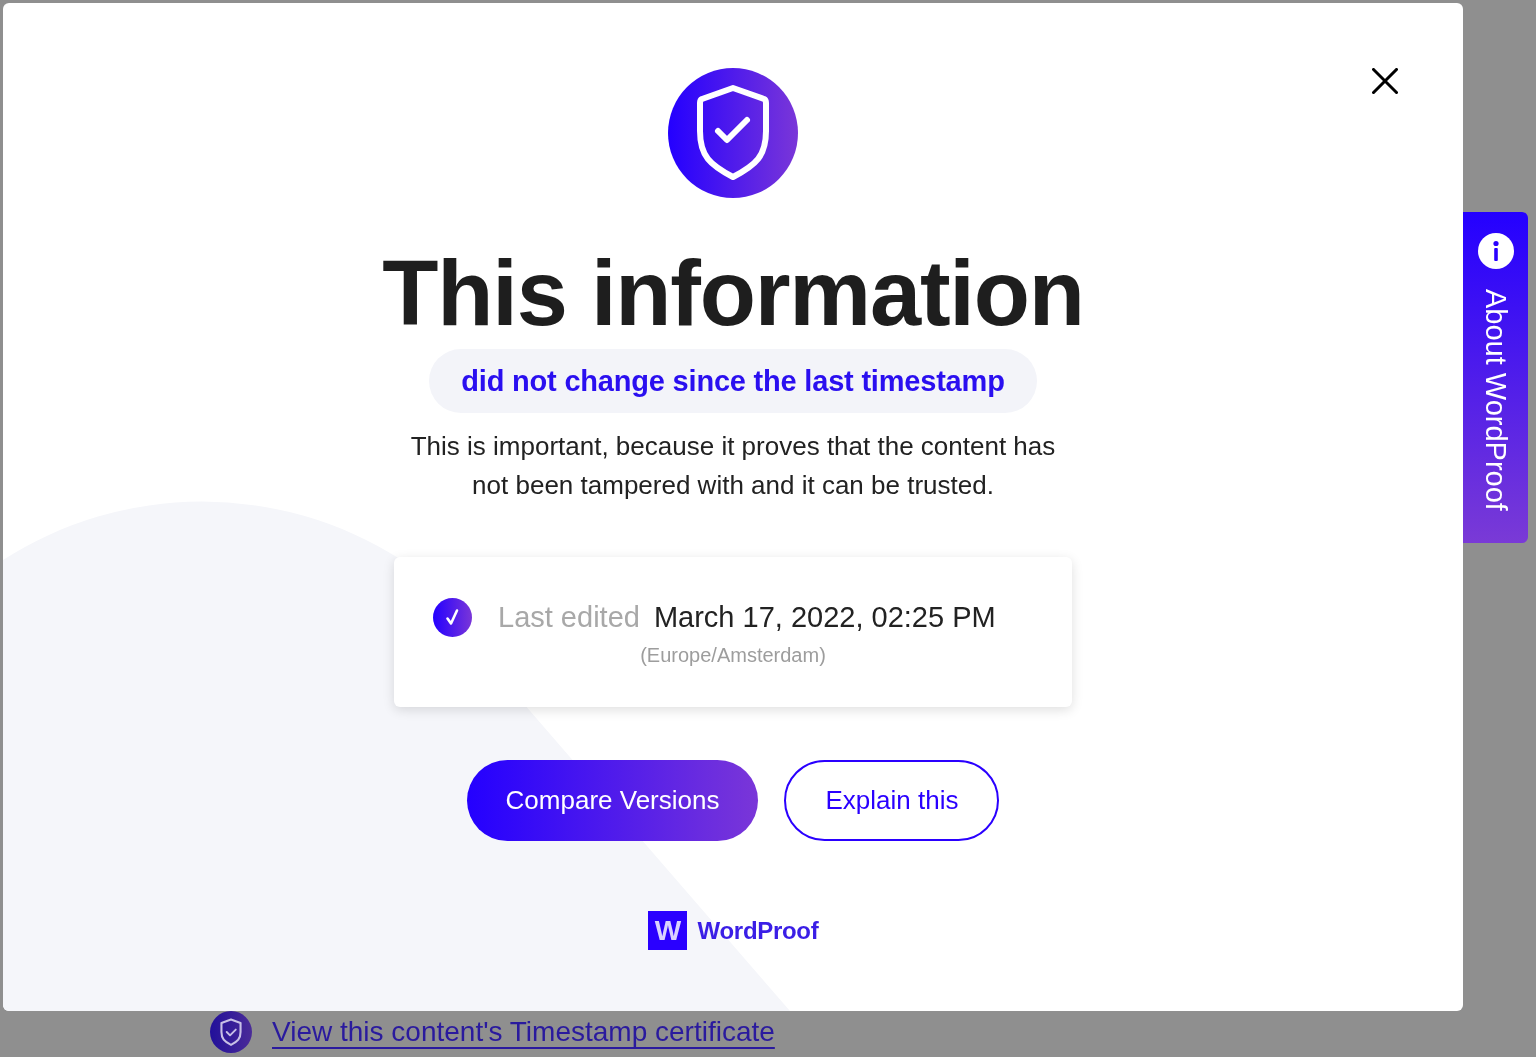 The height and width of the screenshot is (1057, 1536). Describe the element at coordinates (1495, 251) in the screenshot. I see `info-icon` at that location.